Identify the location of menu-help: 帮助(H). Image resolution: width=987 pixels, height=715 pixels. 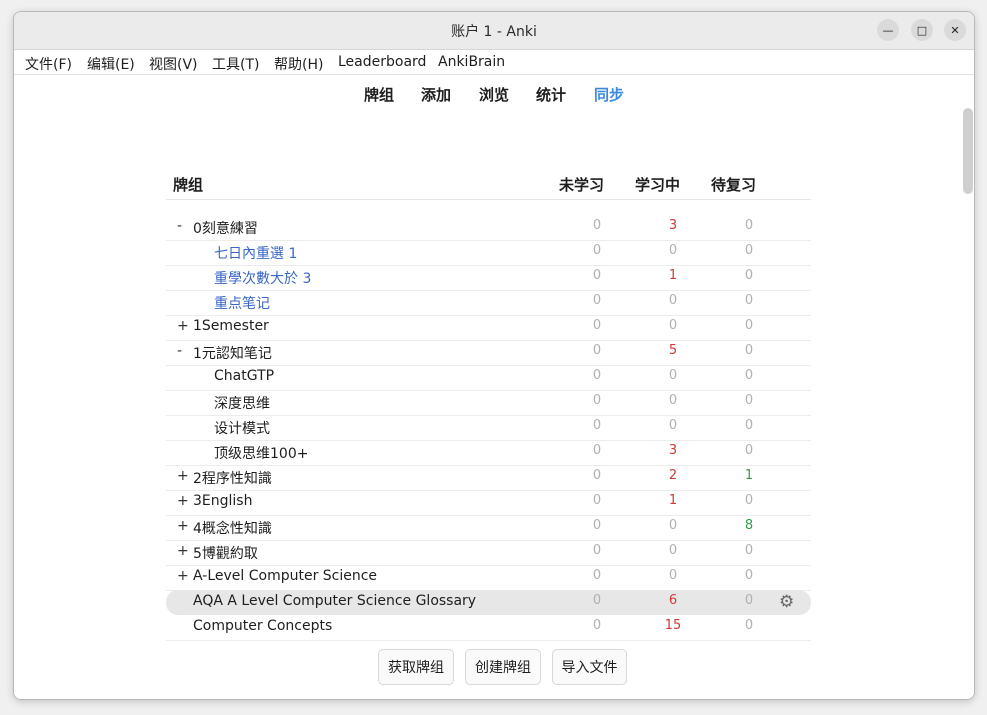
(298, 64).